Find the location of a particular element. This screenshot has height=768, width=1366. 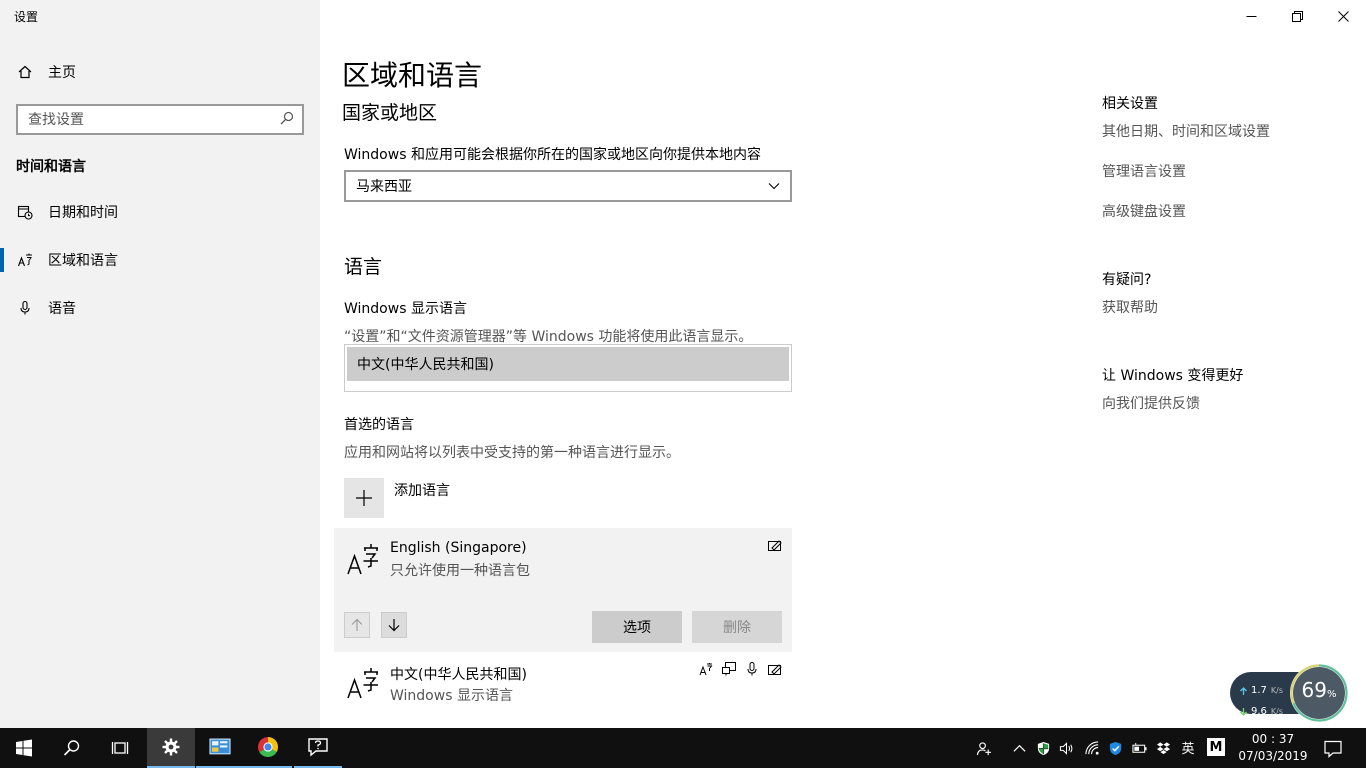

upload-speed: 1.7 K/s is located at coordinates (1261, 690).